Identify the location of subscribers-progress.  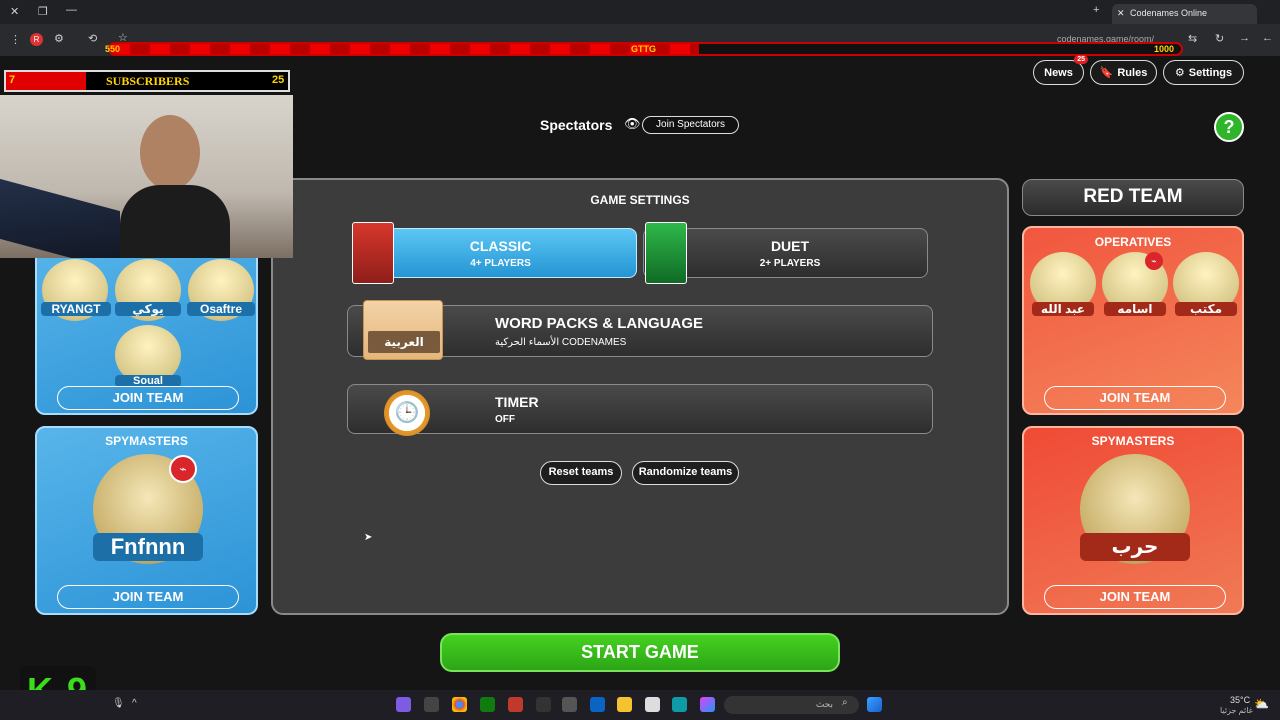
(46, 81).